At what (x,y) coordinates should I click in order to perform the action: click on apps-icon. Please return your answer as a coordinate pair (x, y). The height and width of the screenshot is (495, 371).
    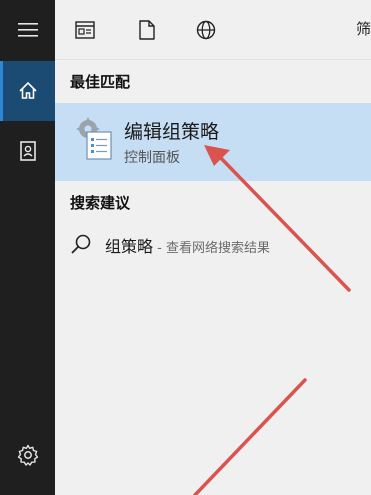
    Looking at the image, I should click on (85, 30).